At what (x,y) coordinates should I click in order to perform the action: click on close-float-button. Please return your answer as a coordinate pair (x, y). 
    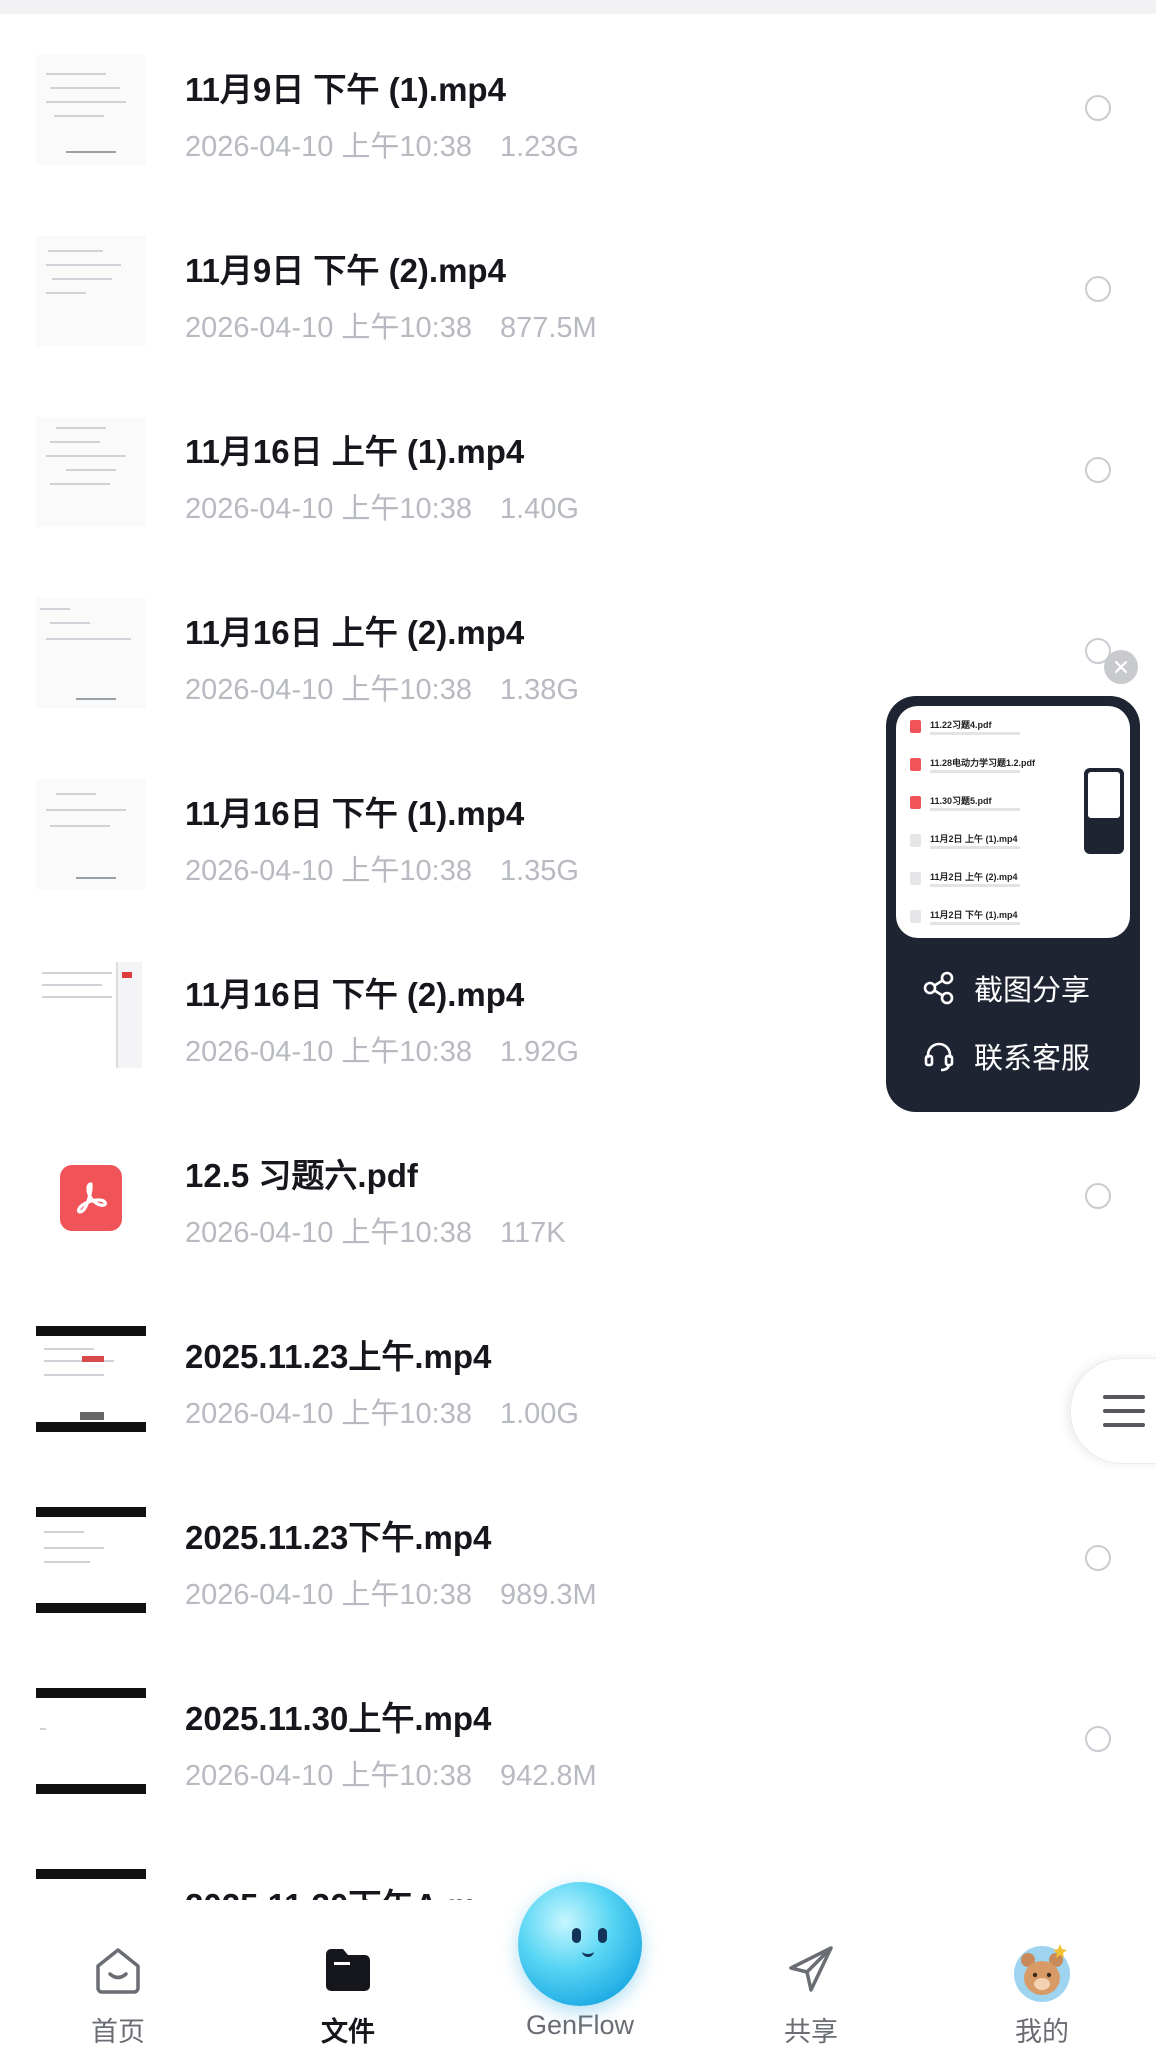
    Looking at the image, I should click on (1121, 667).